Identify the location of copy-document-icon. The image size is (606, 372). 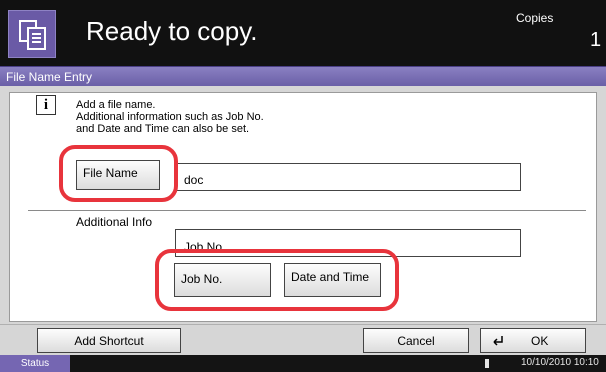
(32, 34).